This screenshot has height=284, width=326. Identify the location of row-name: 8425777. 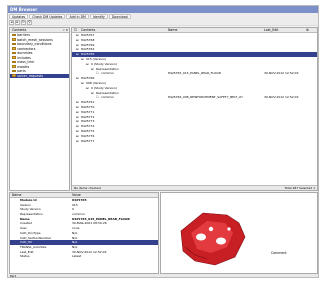
(88, 140).